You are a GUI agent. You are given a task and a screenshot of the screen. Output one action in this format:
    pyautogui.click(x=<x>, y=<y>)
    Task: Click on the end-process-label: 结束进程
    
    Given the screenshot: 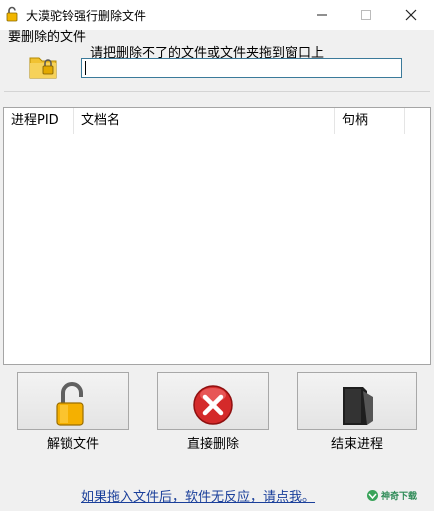 What is the action you would take?
    pyautogui.click(x=356, y=444)
    